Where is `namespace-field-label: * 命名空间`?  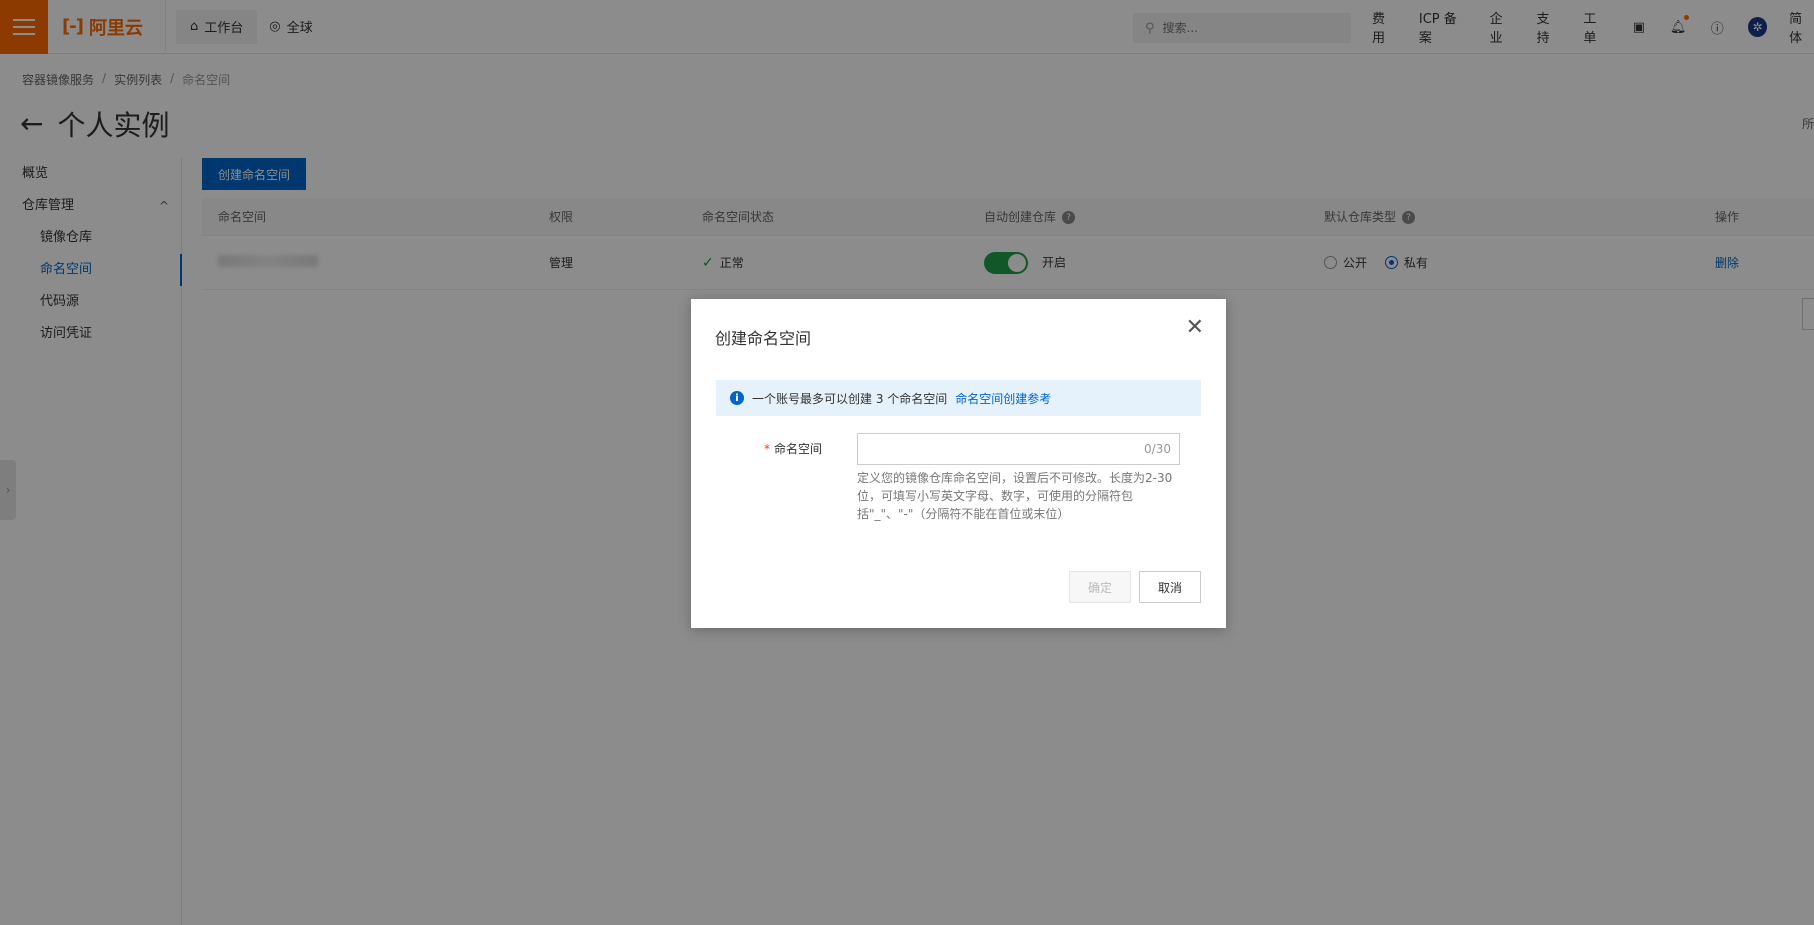
namespace-field-label: * 命名空间 is located at coordinates (793, 448).